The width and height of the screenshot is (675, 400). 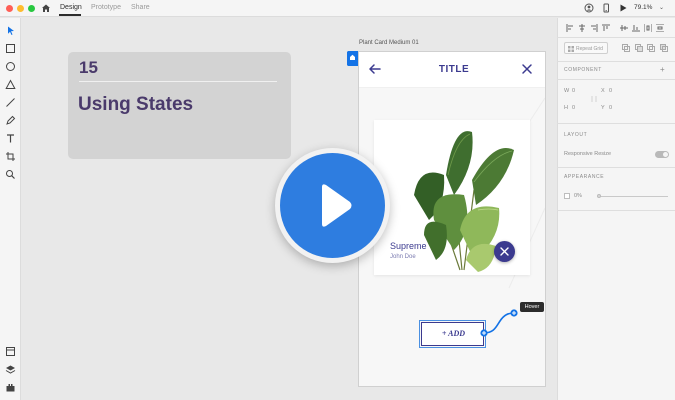 I want to click on plant-name: Supreme, so click(x=408, y=246).